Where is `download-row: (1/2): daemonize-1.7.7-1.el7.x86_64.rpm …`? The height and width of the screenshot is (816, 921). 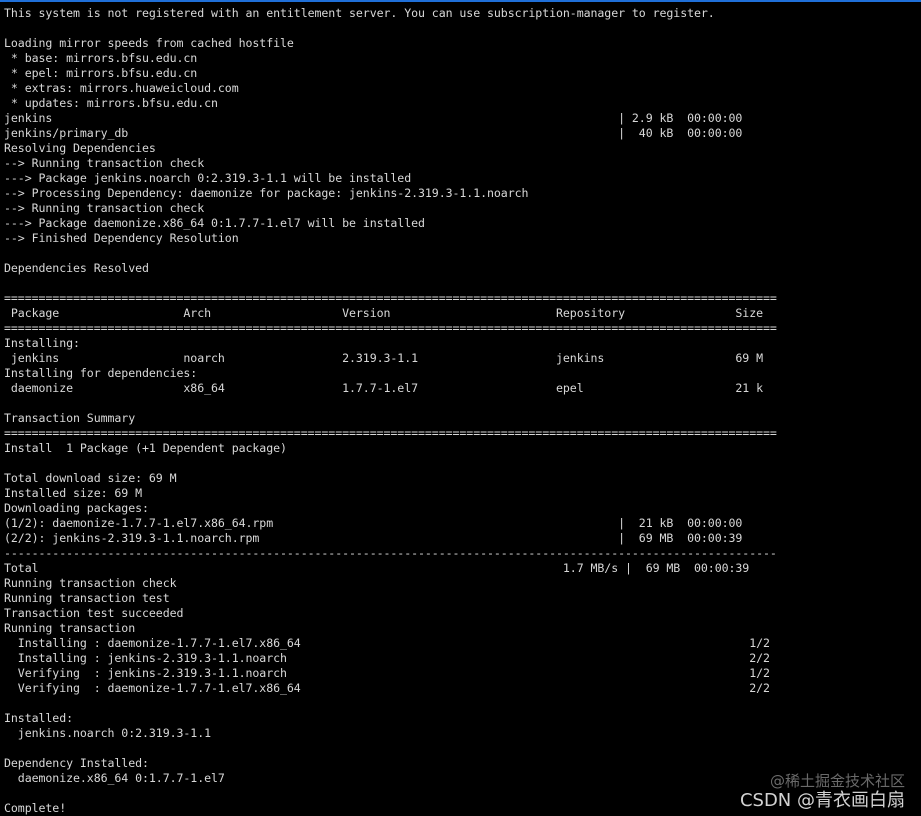
download-row: (1/2): daemonize-1.7.7-1.el7.x86_64.rpm … is located at coordinates (373, 523).